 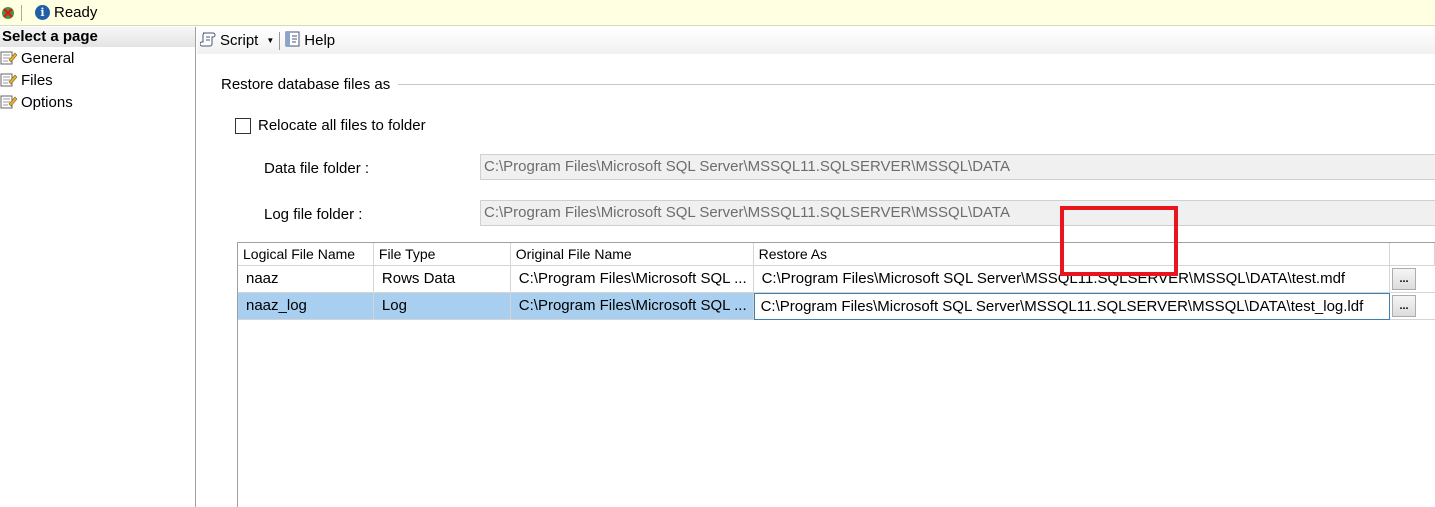 What do you see at coordinates (306, 306) in the screenshot?
I see `logical-name-cell: naaz_log` at bounding box center [306, 306].